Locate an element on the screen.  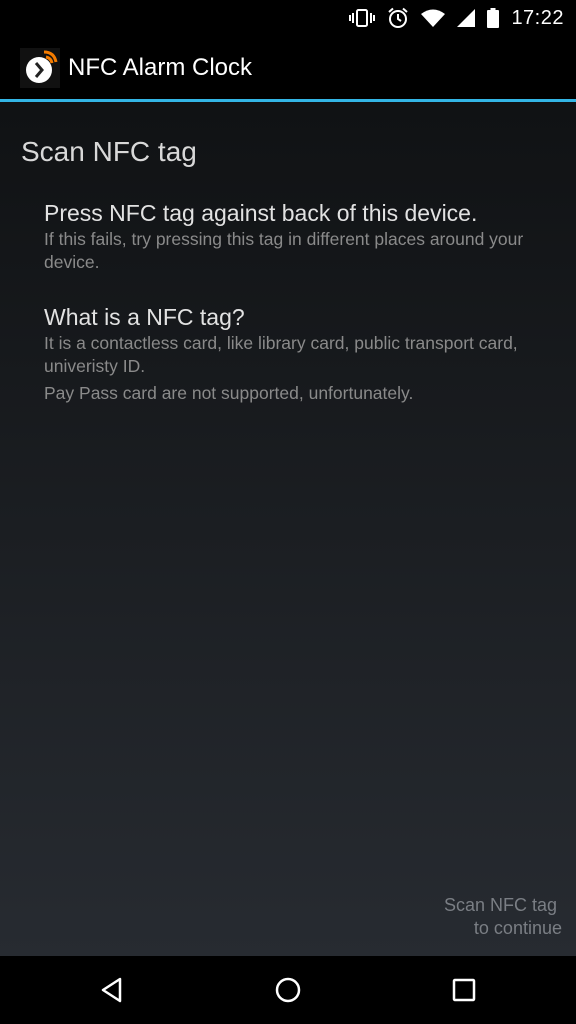
vibrate-icon is located at coordinates (362, 18).